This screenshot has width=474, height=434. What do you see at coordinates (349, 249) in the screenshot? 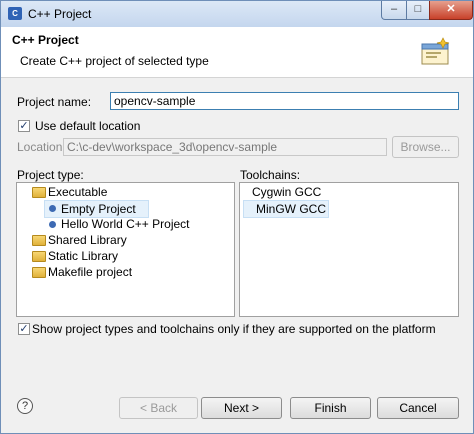
I see `toolchains-list: Cygwin GCC MinGW GCC` at bounding box center [349, 249].